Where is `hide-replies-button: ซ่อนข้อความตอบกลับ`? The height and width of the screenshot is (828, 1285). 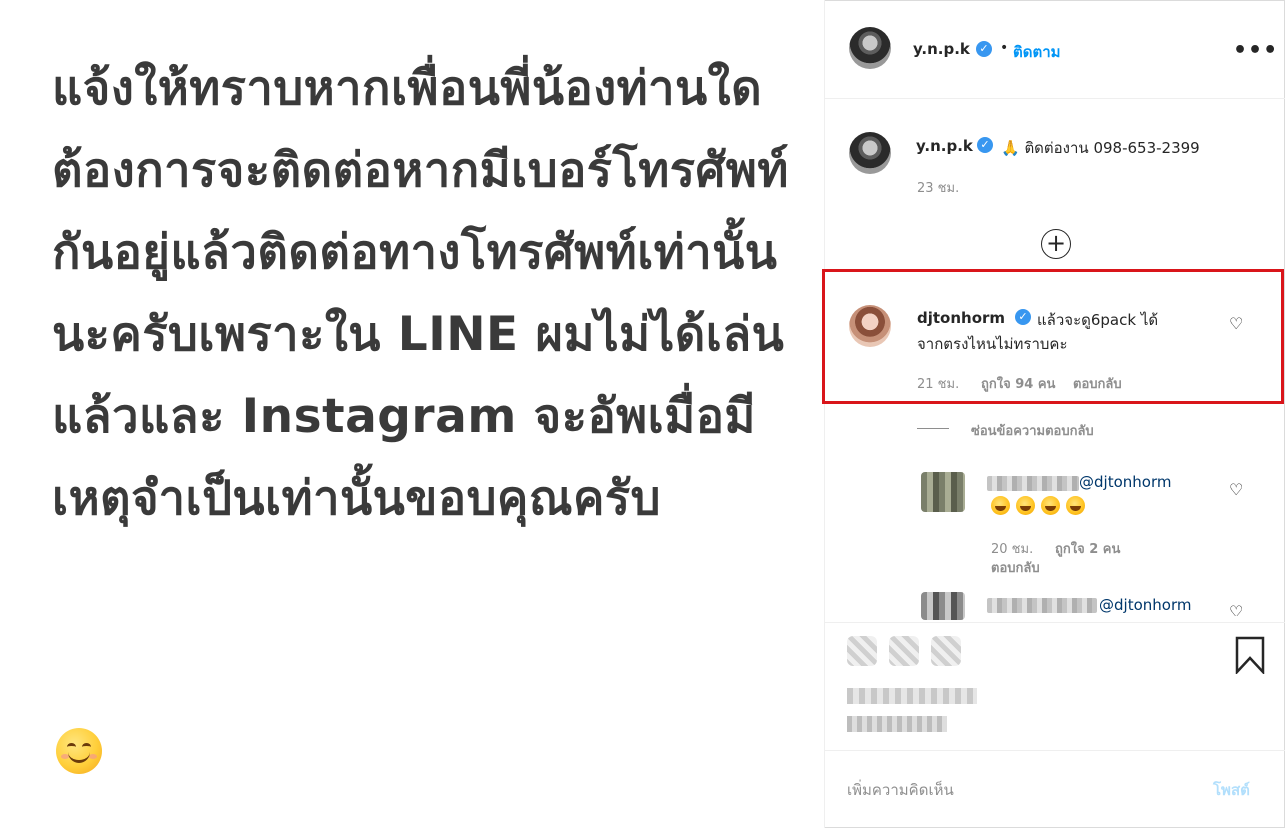 hide-replies-button: ซ่อนข้อความตอบกลับ is located at coordinates (1032, 430).